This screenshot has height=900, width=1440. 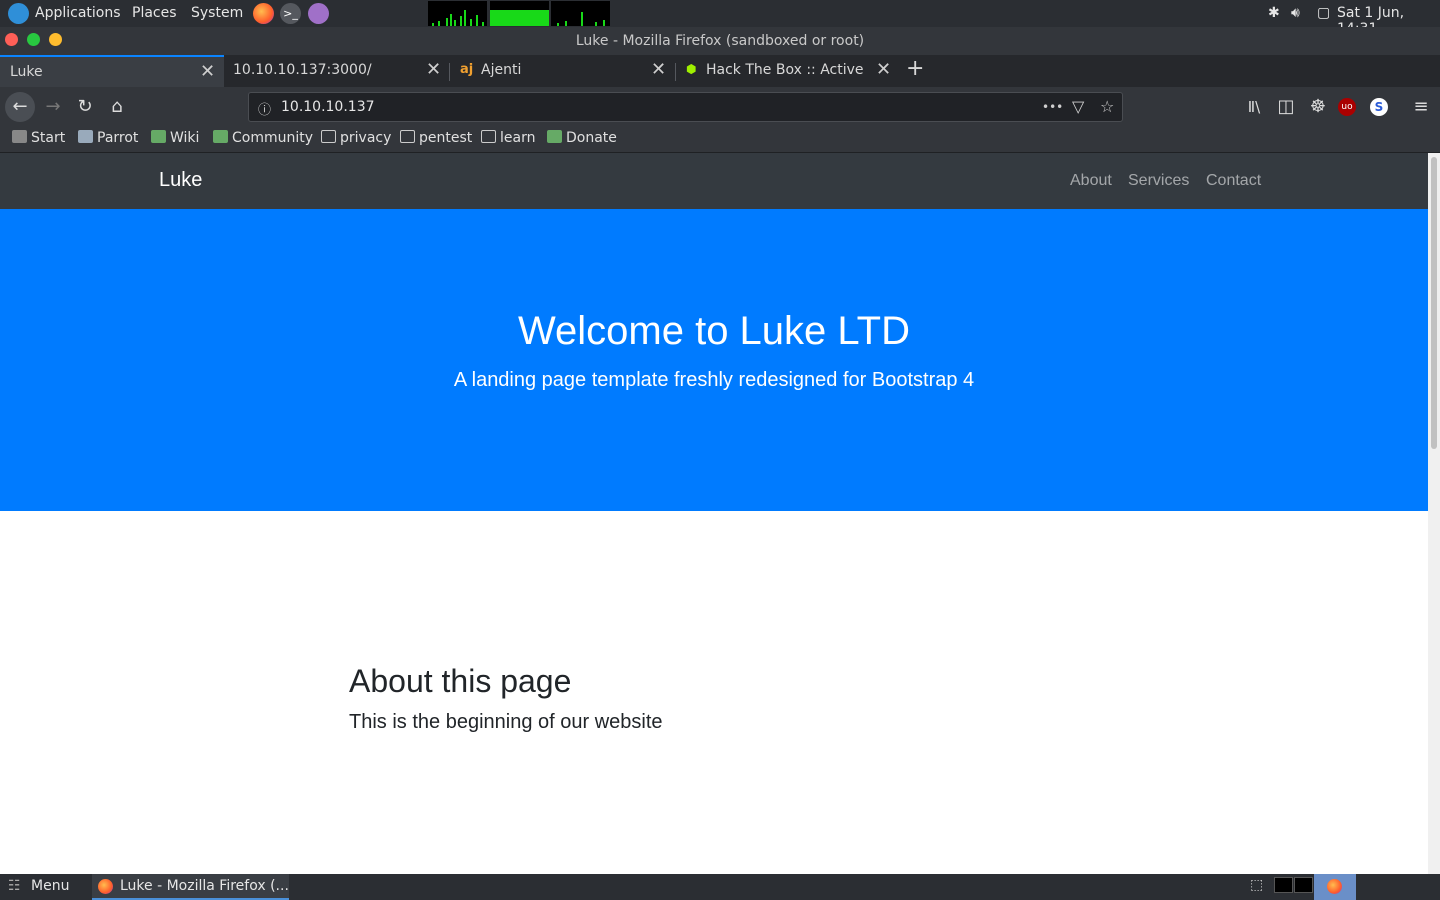 I want to click on places-menu: Places, so click(x=154, y=13).